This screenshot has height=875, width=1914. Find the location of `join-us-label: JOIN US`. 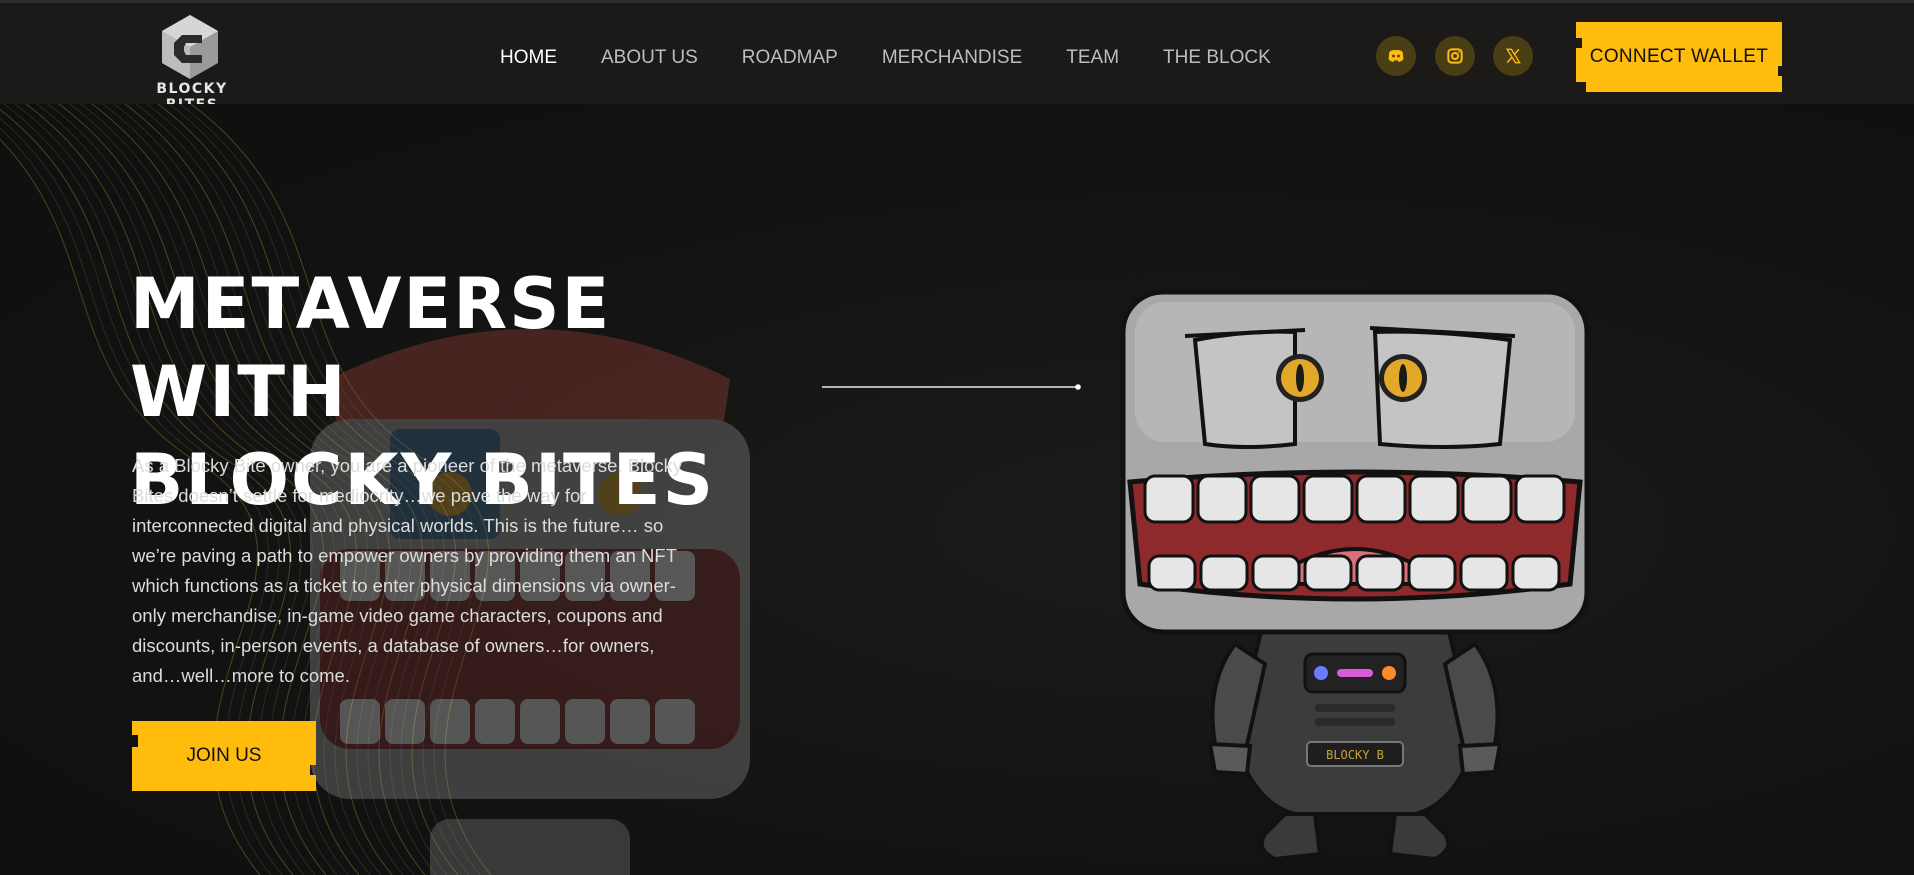

join-us-label: JOIN US is located at coordinates (224, 755).